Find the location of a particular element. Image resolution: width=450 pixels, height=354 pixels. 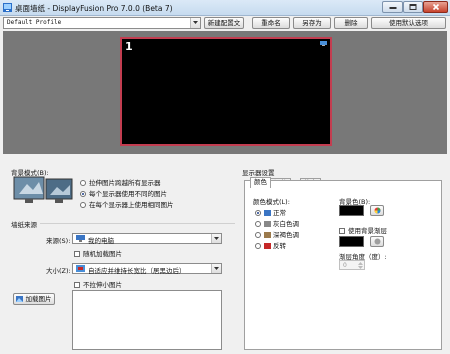

color-mode-normal-label: 正常 is located at coordinates (279, 213).